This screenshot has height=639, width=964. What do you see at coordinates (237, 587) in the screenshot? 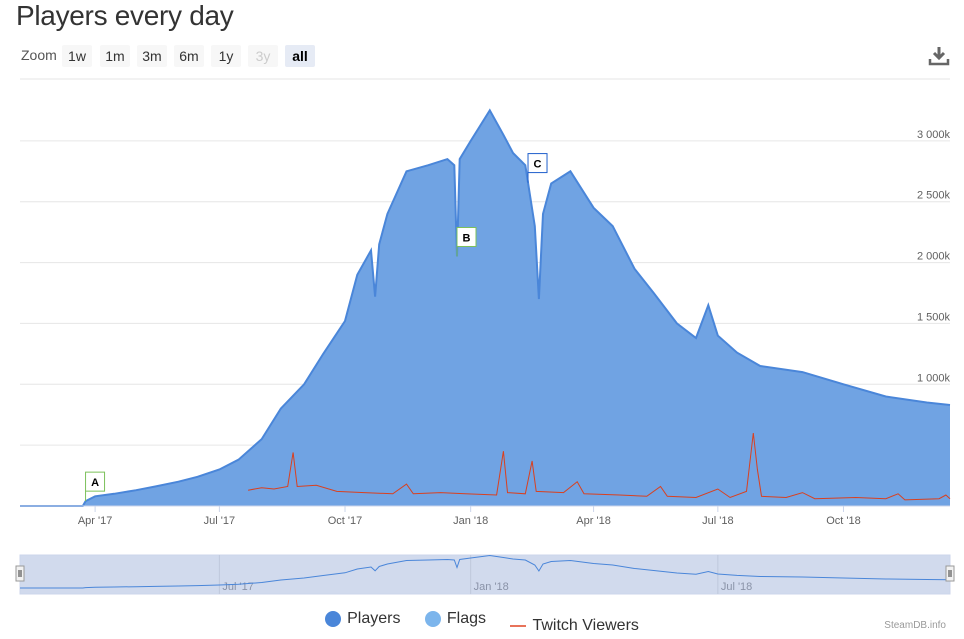
I see `navigator-tick-label: Jul '17` at bounding box center [237, 587].